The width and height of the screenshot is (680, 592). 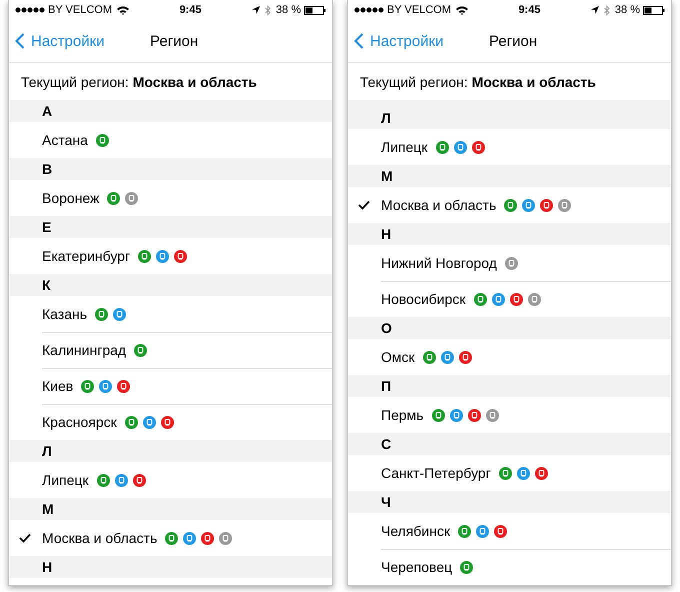 What do you see at coordinates (170, 314) in the screenshot?
I see `region-row: Казань` at bounding box center [170, 314].